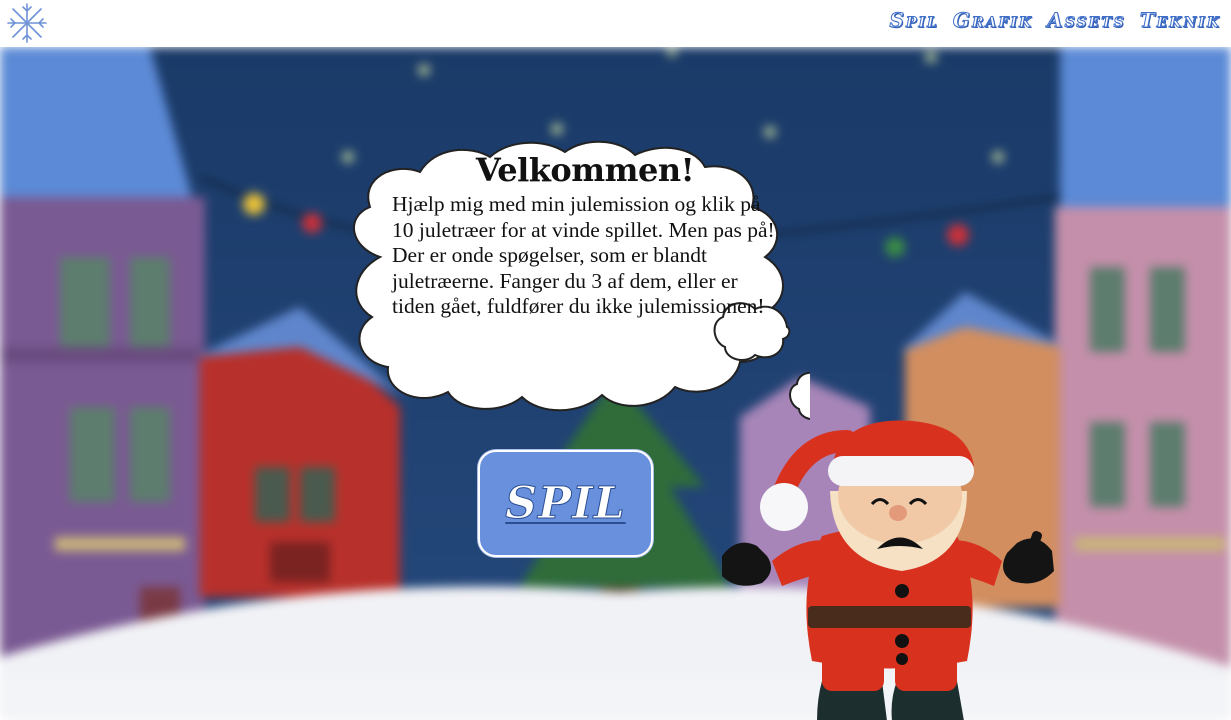  I want to click on play-button: SPIL, so click(565, 503).